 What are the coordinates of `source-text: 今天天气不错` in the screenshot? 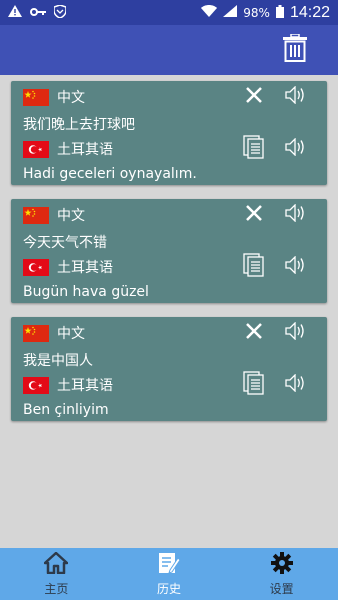 It's located at (65, 243).